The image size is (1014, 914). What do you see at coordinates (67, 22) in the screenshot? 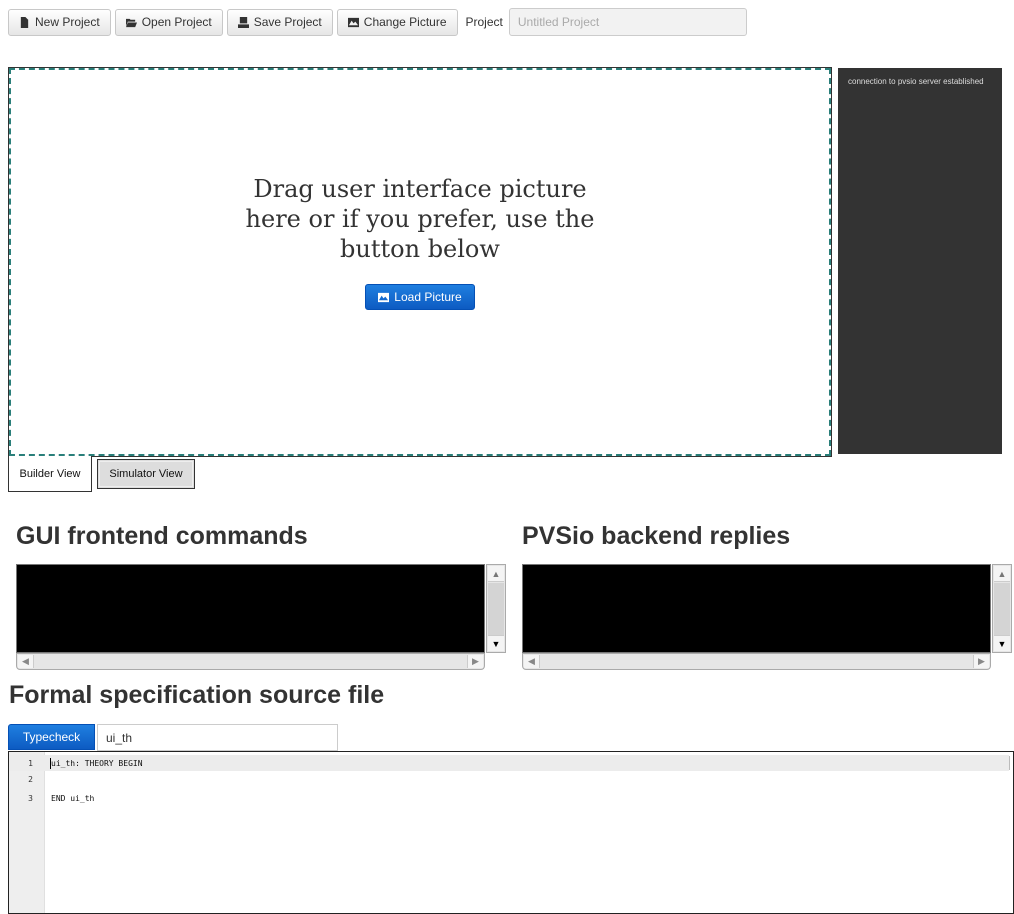
I see `new-project-label: New Project` at bounding box center [67, 22].